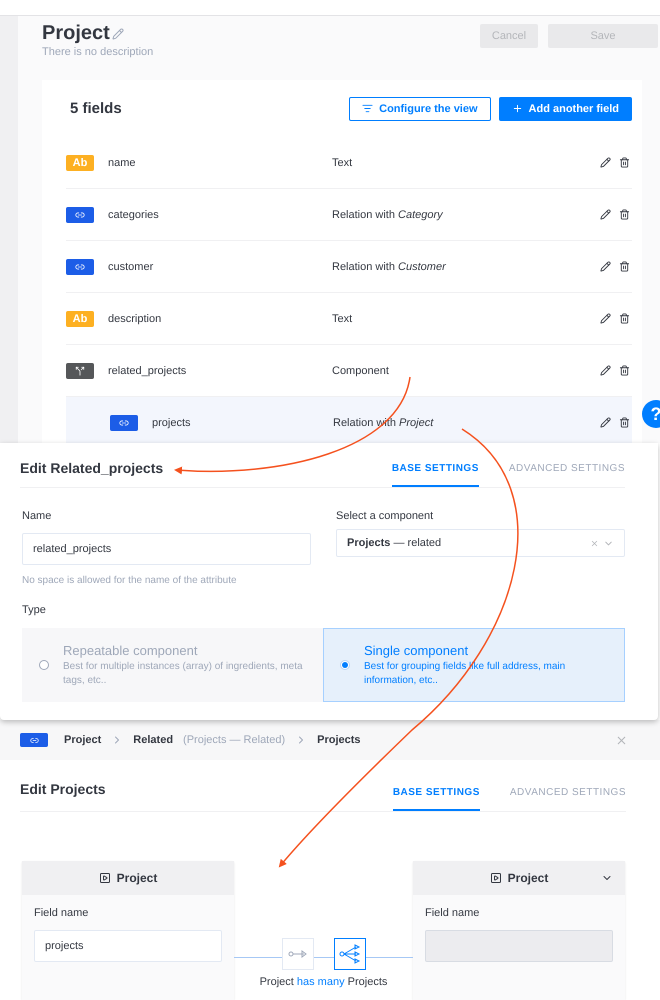 This screenshot has height=1000, width=660. I want to click on add-field-button: Add another field, so click(565, 108).